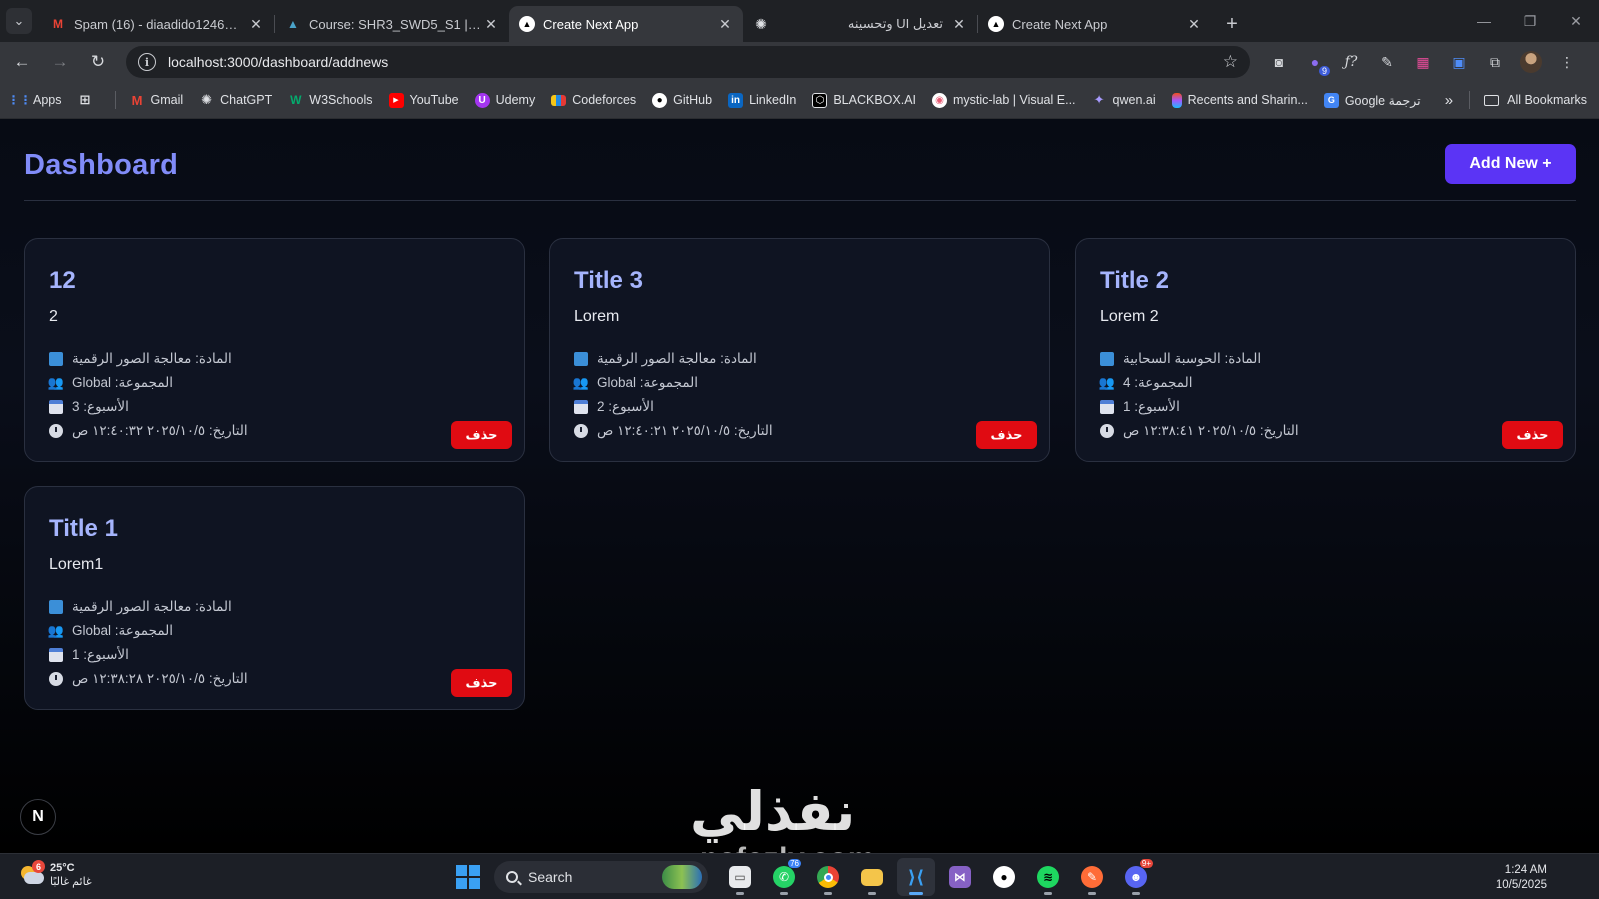 The image size is (1599, 899). What do you see at coordinates (761, 23) in the screenshot?
I see `chatgpt-icon: ✺` at bounding box center [761, 23].